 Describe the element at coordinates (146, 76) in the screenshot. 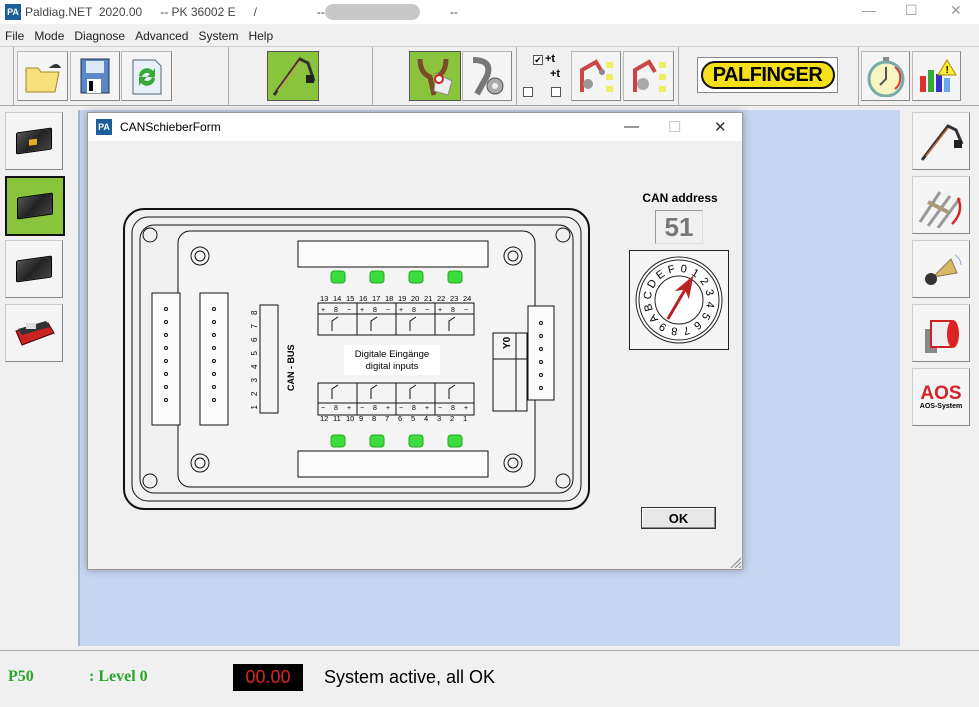

I see `refresh-button` at that location.